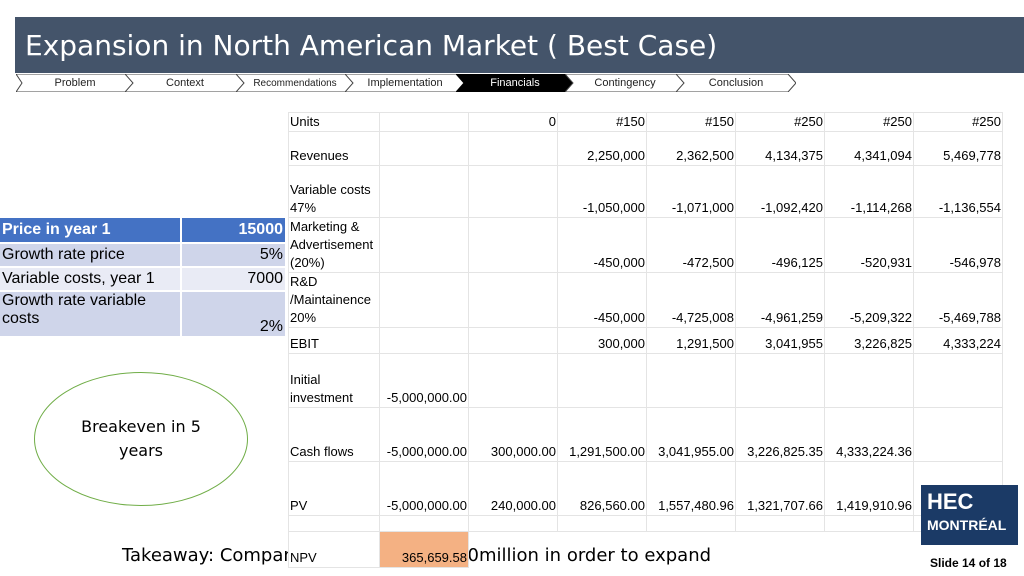  What do you see at coordinates (958, 148) in the screenshot?
I see `table-cell: 5,469,778` at bounding box center [958, 148].